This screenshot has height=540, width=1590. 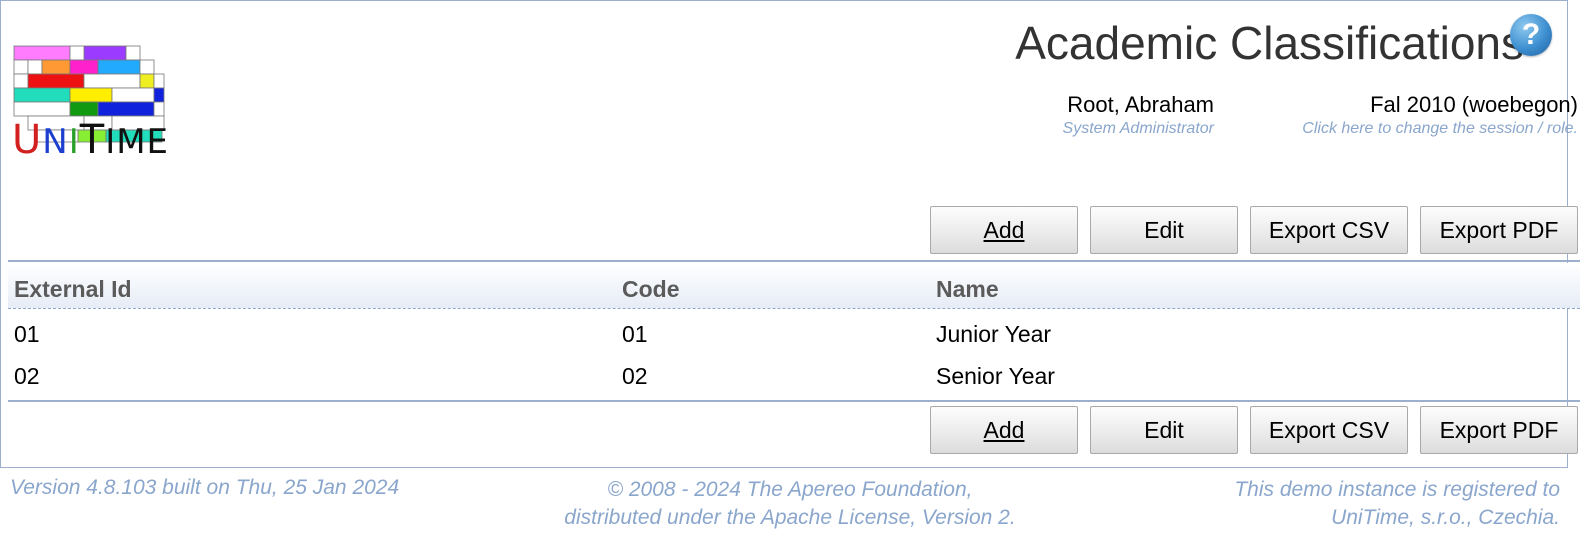 What do you see at coordinates (27, 376) in the screenshot?
I see `cell-external-id: 02` at bounding box center [27, 376].